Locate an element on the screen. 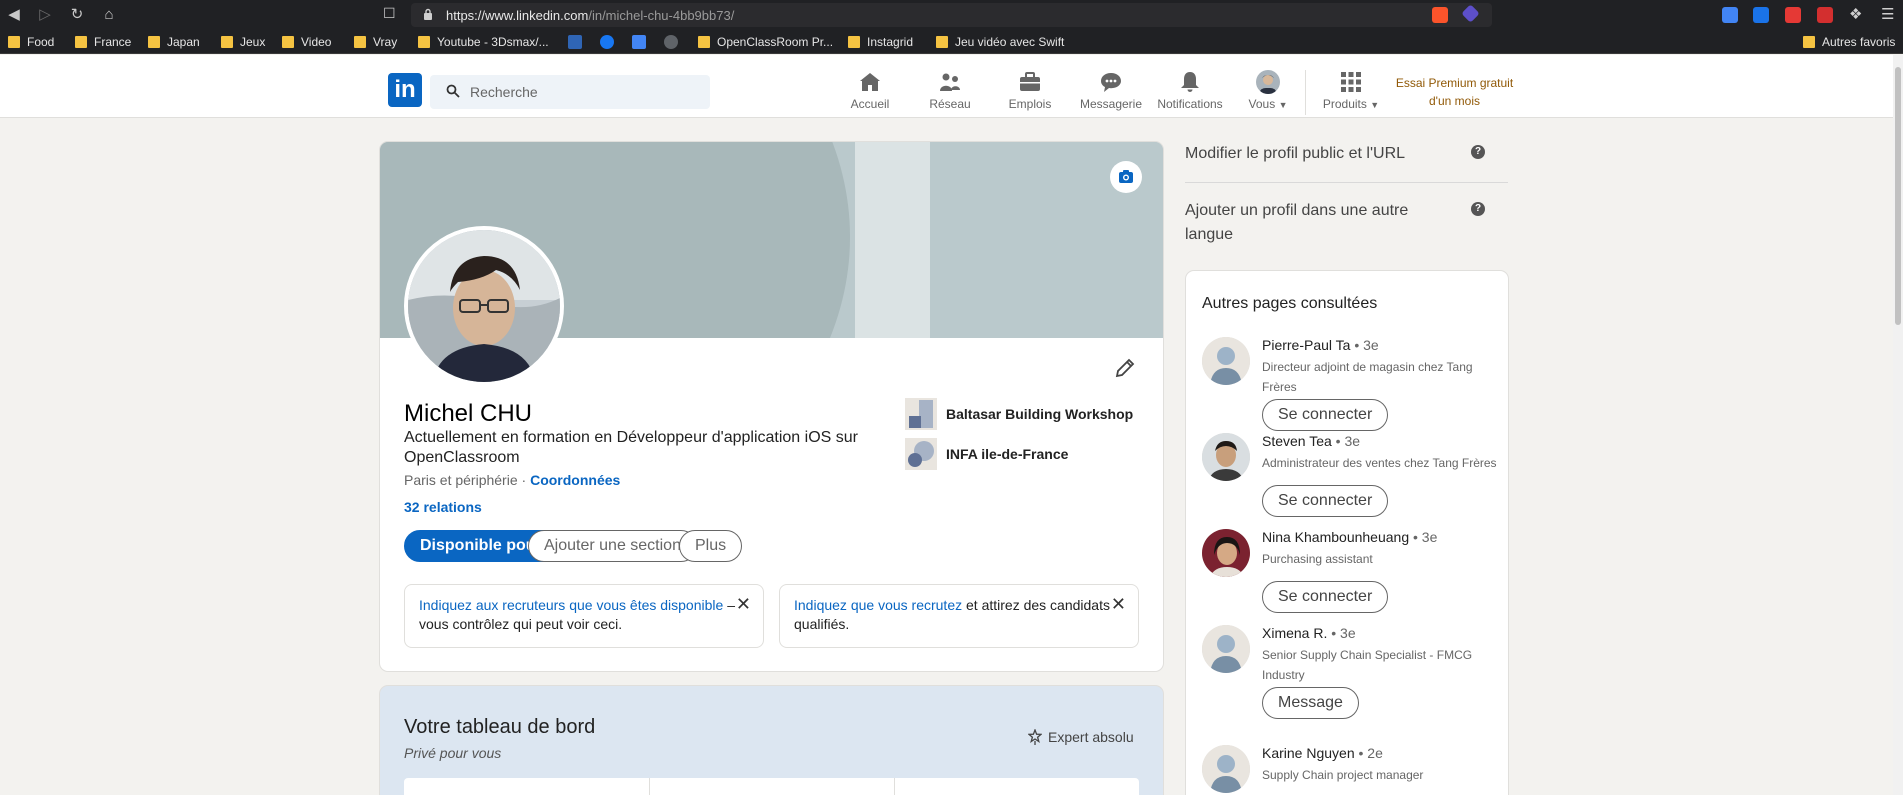 This screenshot has width=1903, height=795. company-logo is located at coordinates (921, 414).